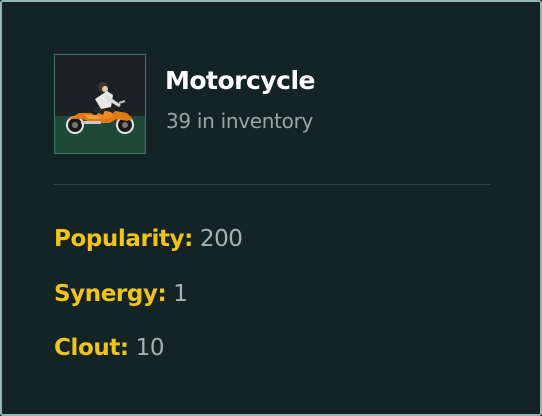 This screenshot has width=542, height=416. Describe the element at coordinates (180, 294) in the screenshot. I see `stat-value: 1` at that location.